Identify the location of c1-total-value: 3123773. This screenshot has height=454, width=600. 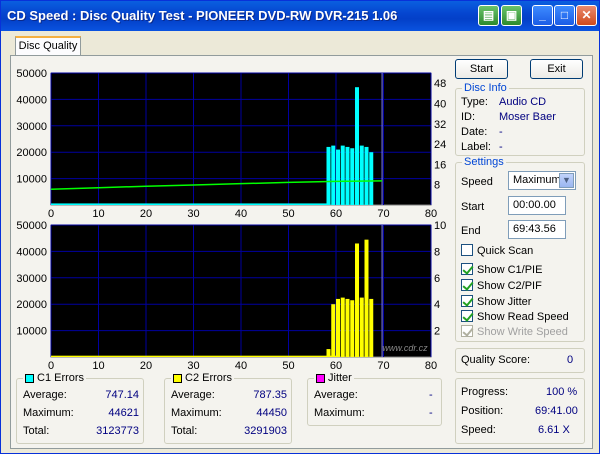
(117, 431).